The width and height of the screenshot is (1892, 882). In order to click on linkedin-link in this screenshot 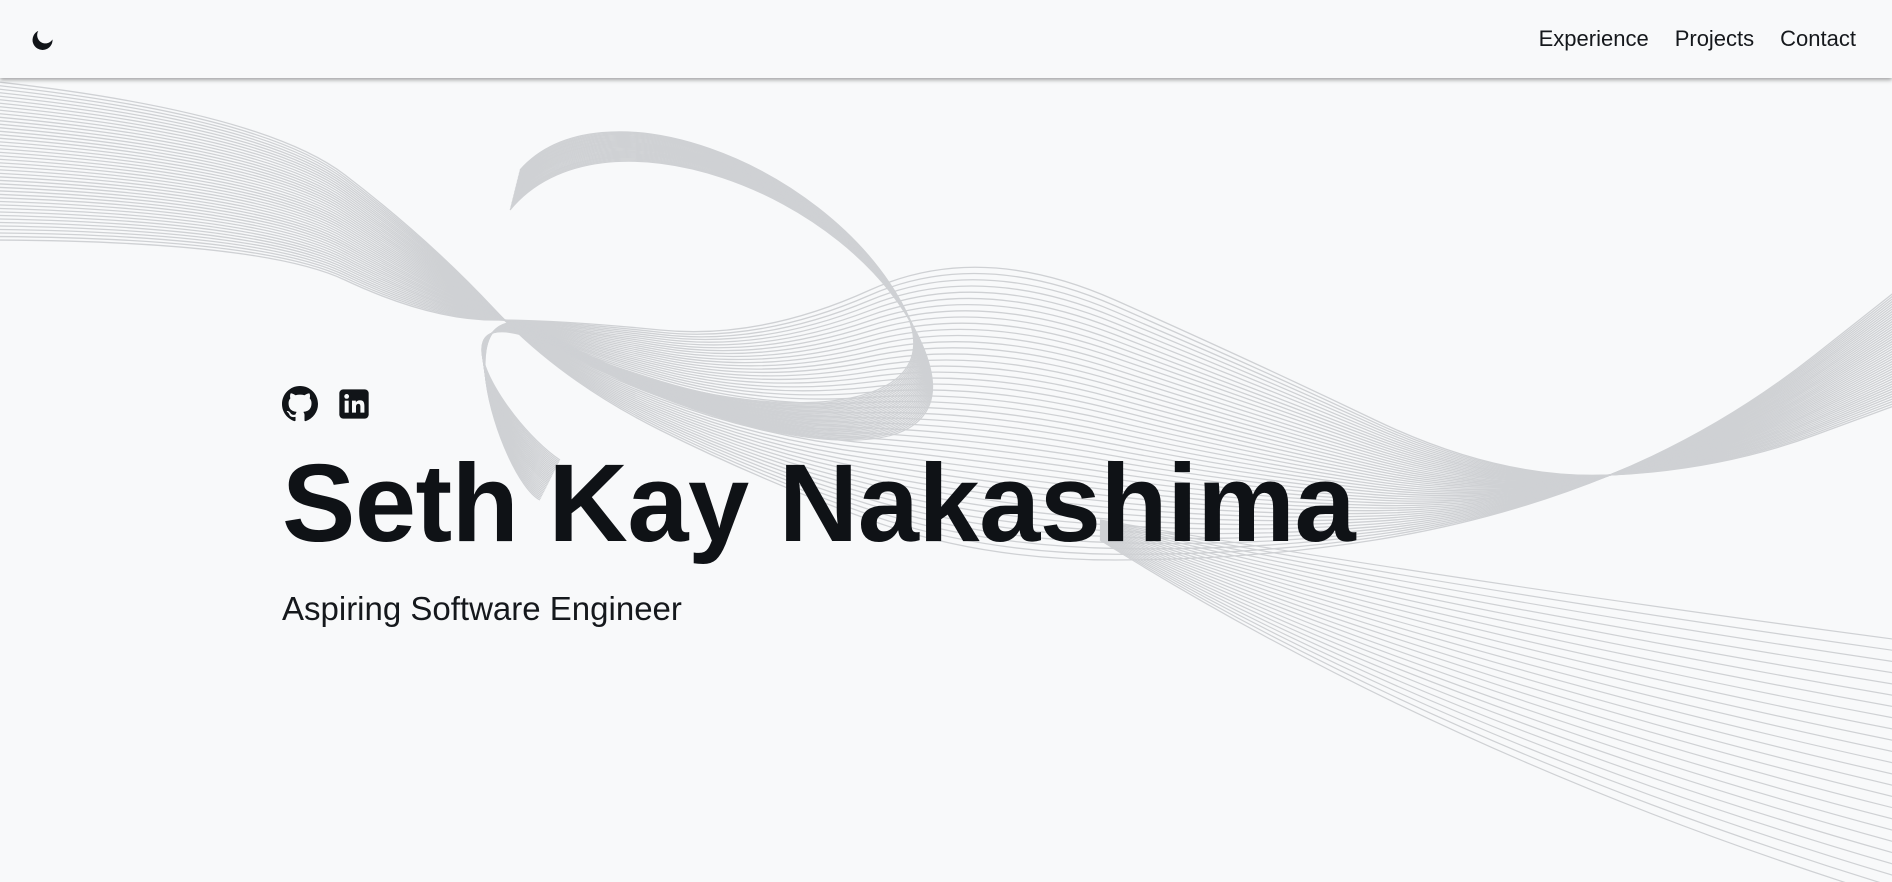, I will do `click(354, 404)`.